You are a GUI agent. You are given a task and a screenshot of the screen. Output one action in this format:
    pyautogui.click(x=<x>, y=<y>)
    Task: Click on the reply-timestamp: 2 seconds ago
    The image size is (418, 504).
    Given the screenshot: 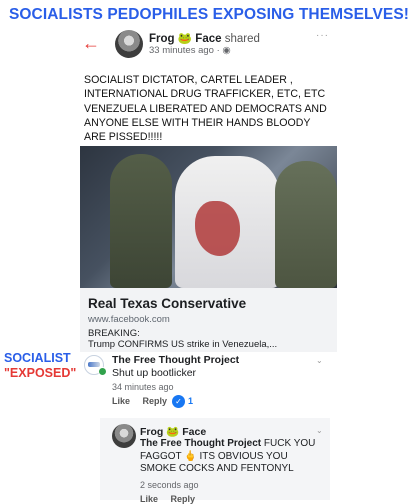 What is the action you would take?
    pyautogui.click(x=169, y=485)
    